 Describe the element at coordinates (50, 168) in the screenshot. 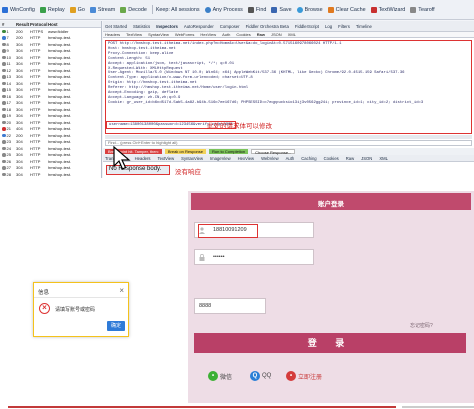

I see `session-row: 27 304 HTTP hmshop-test.` at that location.